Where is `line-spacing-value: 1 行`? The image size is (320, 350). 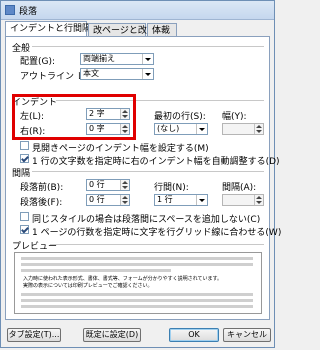
line-spacing-value: 1 行 is located at coordinates (165, 199).